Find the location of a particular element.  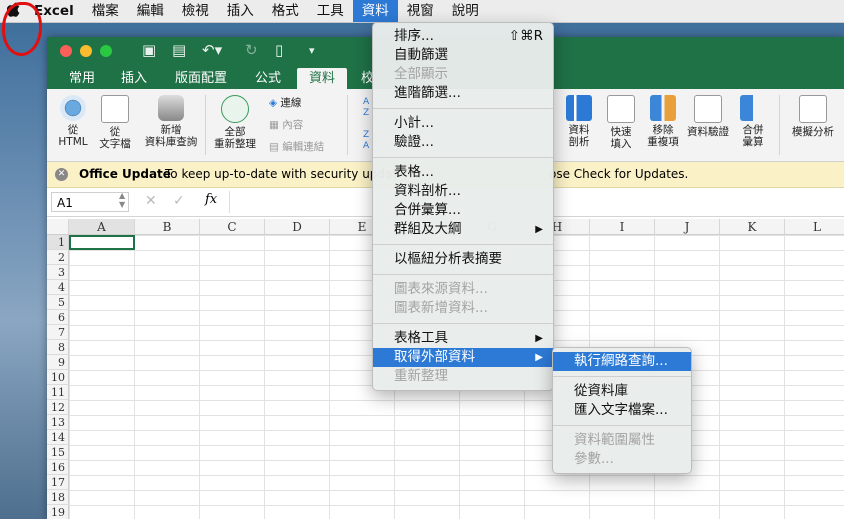

menu-file: 檔案 is located at coordinates (105, 11).